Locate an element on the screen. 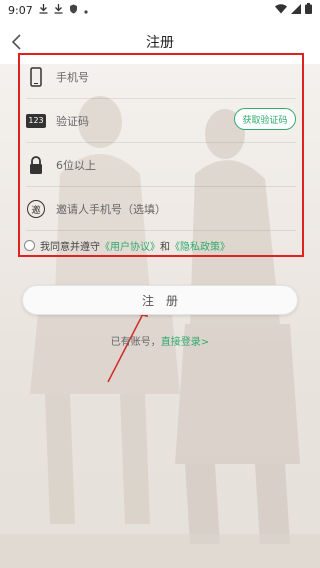  phone-row is located at coordinates (161, 77).